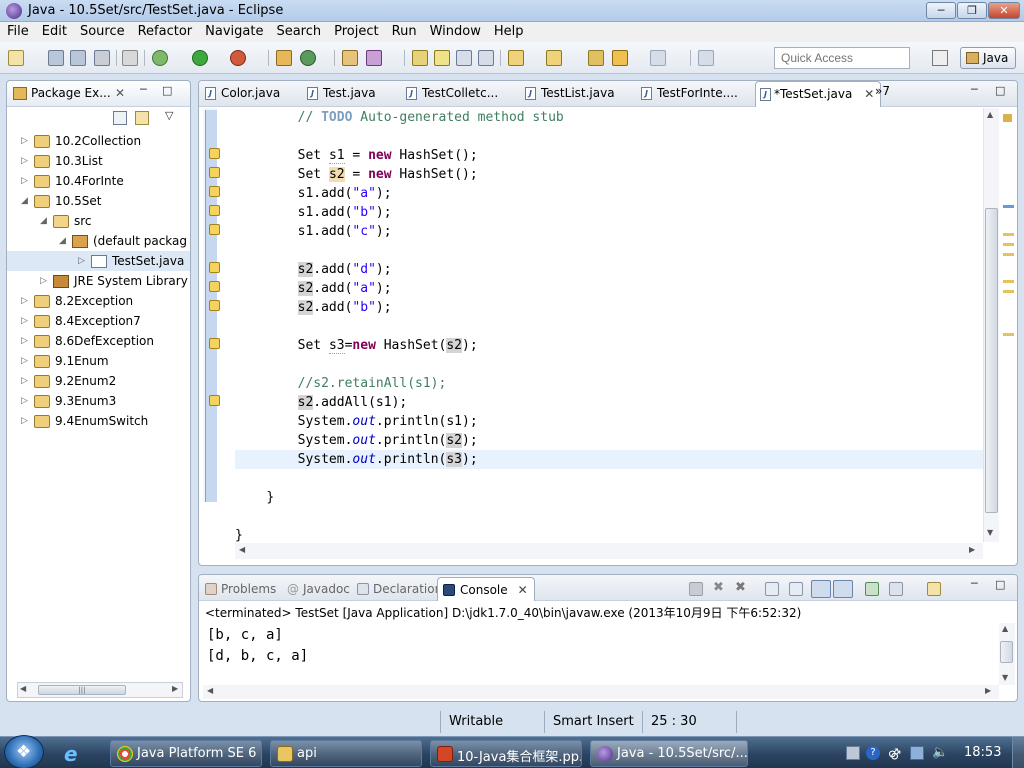 Image resolution: width=1024 pixels, height=768 pixels. I want to click on remove-launch-icon: ✖, so click(720, 588).